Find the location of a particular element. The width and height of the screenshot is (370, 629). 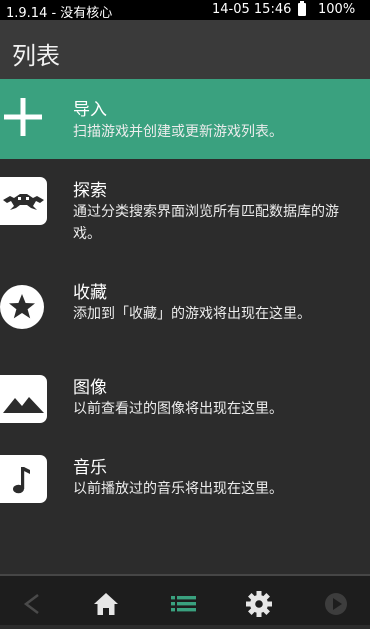

run-button is located at coordinates (336, 600).